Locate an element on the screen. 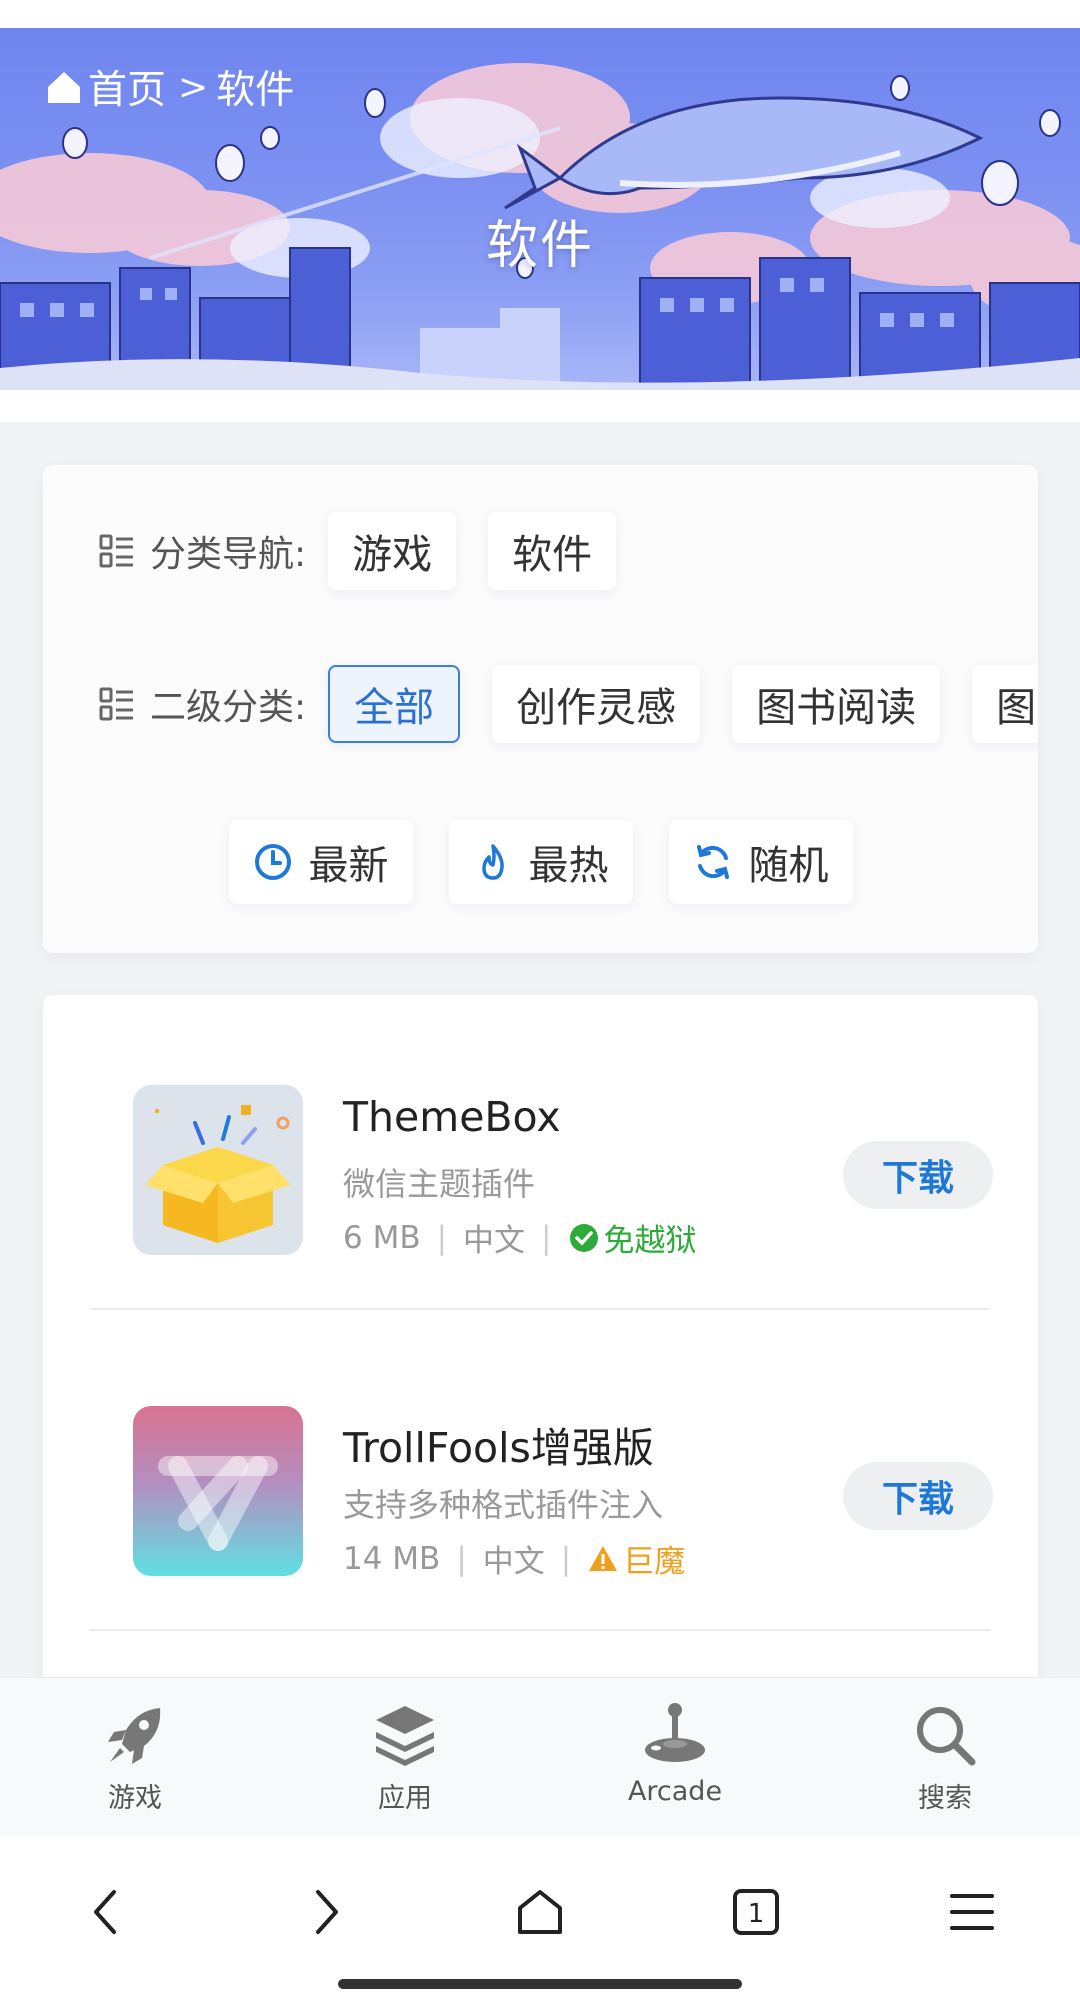 The image size is (1080, 2006). subcategory-chip-inspiration: 创作灵感 is located at coordinates (596, 704).